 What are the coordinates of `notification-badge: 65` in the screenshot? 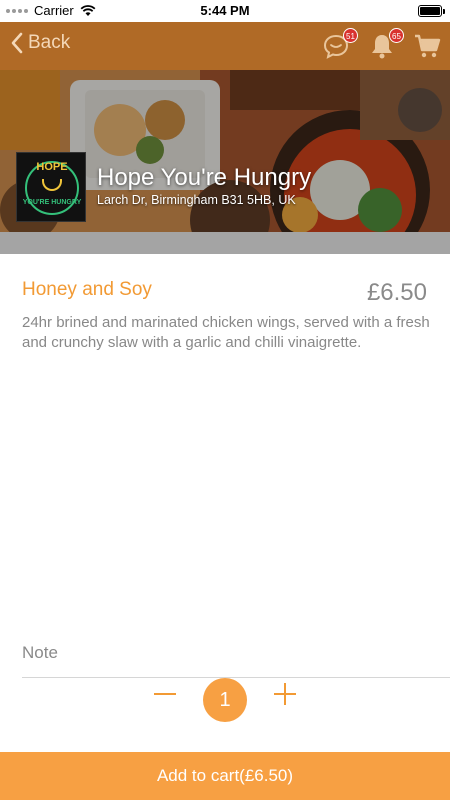 It's located at (396, 35).